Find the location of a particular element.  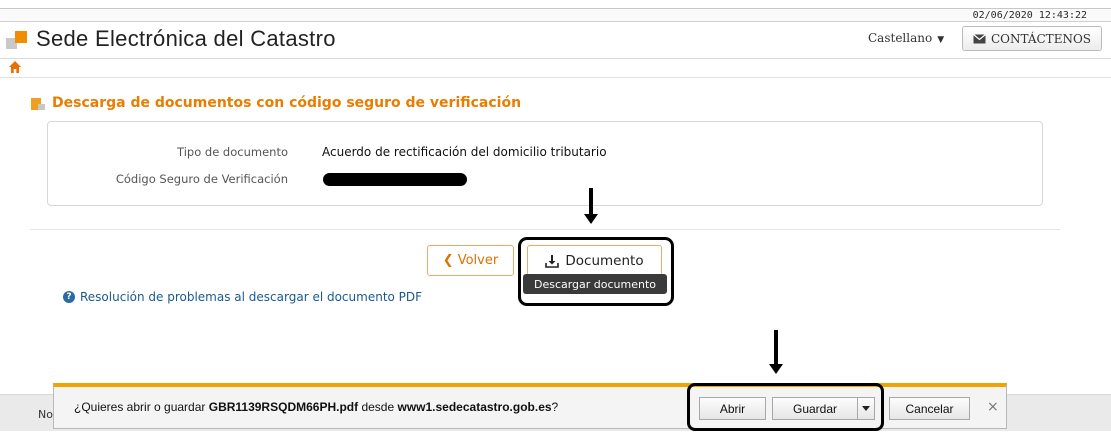

language-select: Castellano ▼ is located at coordinates (906, 38).